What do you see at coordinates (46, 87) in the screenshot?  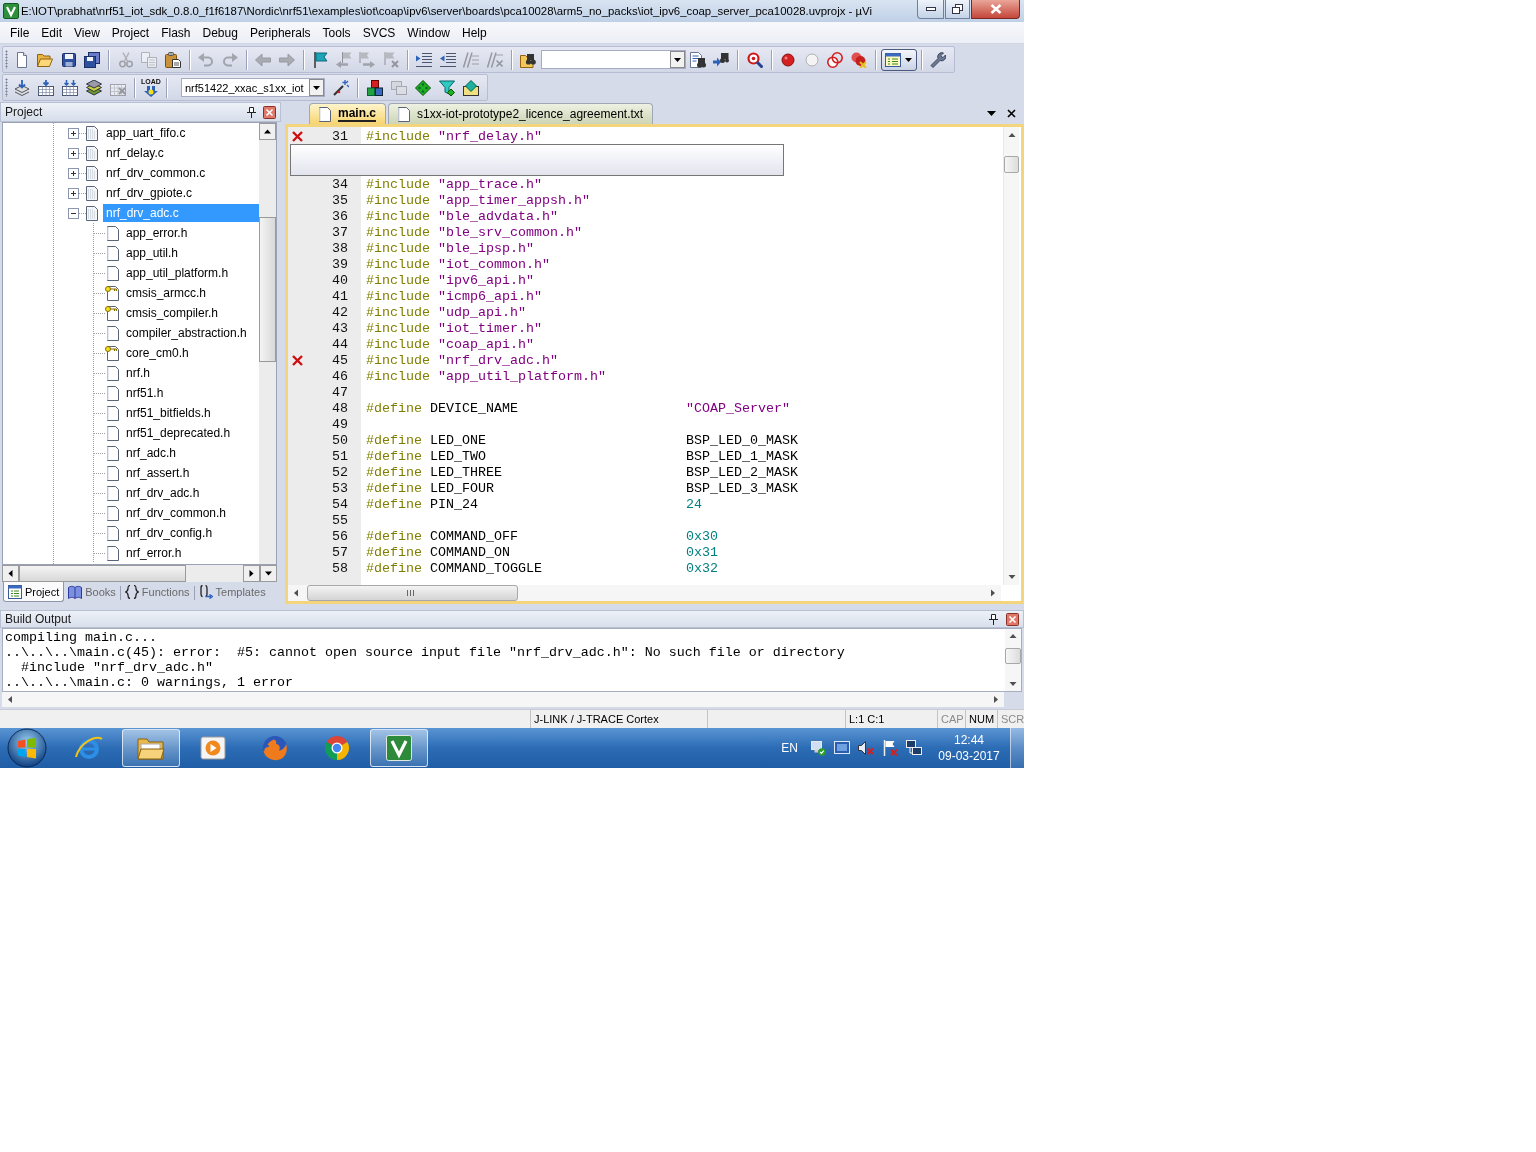 I see `grid-arrow-icon` at bounding box center [46, 87].